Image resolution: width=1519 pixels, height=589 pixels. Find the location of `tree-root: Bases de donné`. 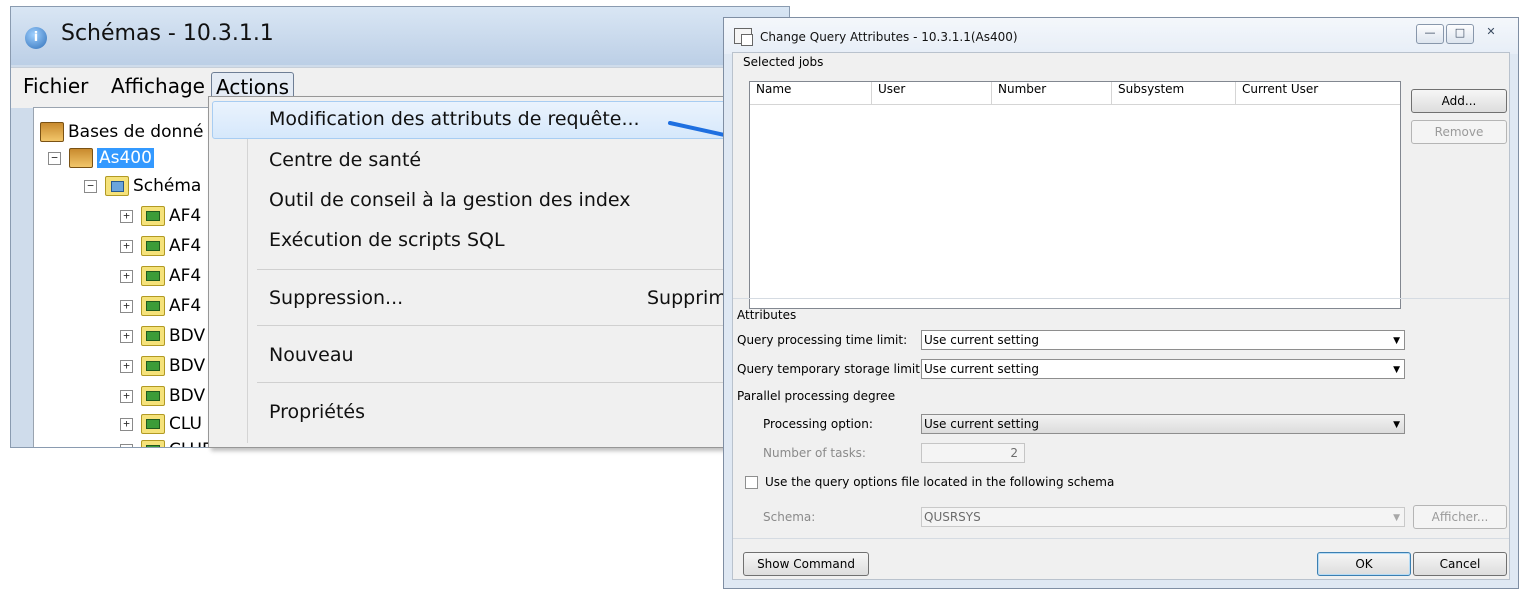

tree-root: Bases de donné is located at coordinates (122, 135).